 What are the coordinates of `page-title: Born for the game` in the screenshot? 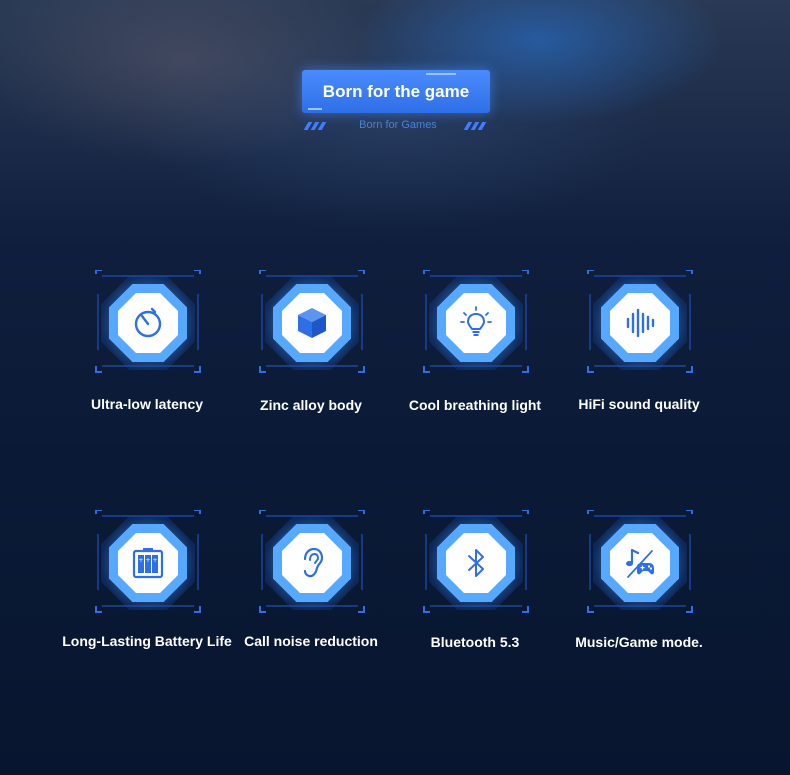 It's located at (396, 91).